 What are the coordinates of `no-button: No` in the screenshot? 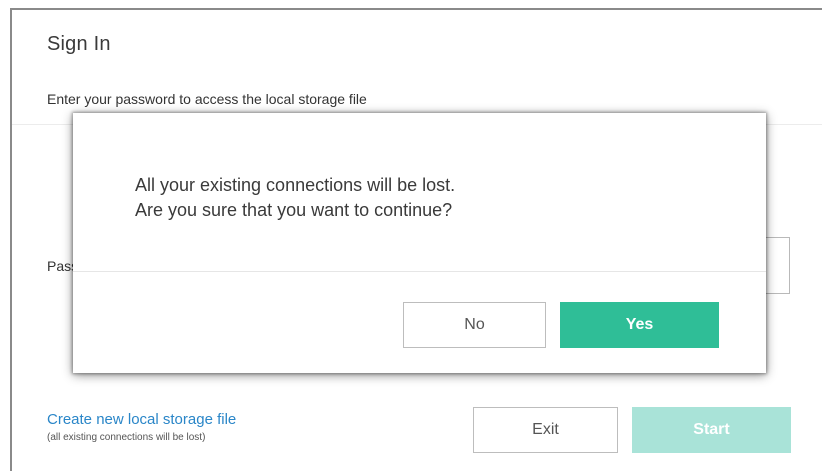 It's located at (474, 325).